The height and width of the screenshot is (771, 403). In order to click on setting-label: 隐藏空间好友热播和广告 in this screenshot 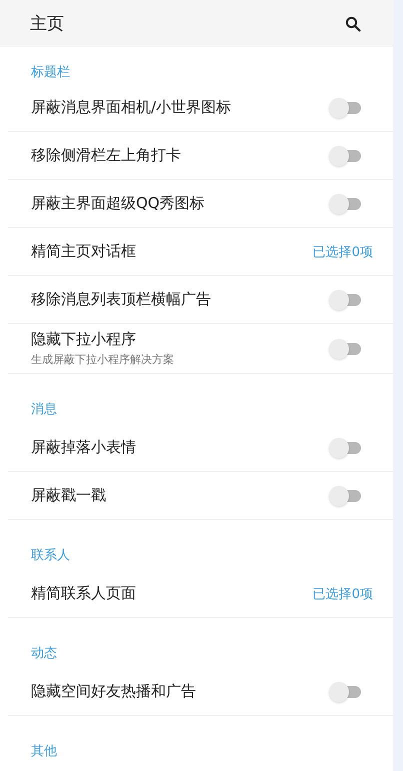, I will do `click(113, 691)`.